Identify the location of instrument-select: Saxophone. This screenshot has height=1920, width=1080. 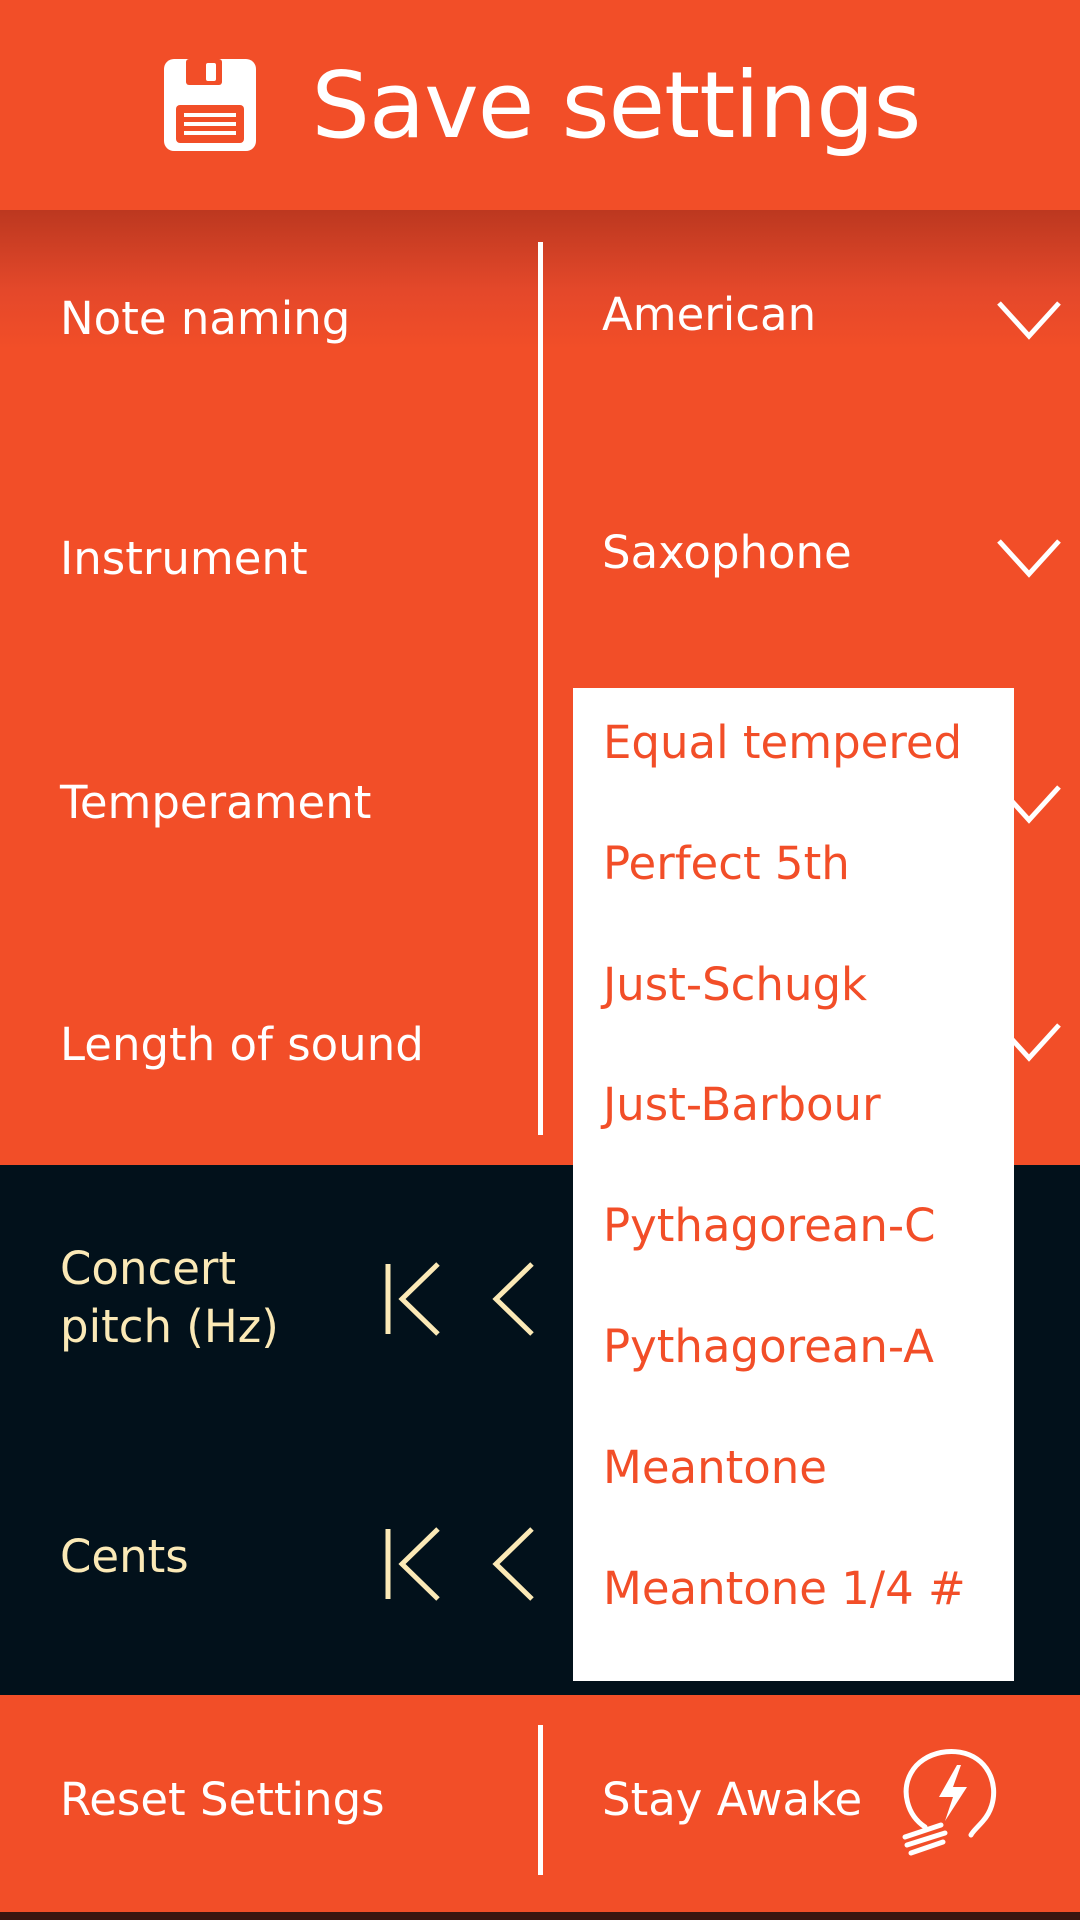
(727, 552).